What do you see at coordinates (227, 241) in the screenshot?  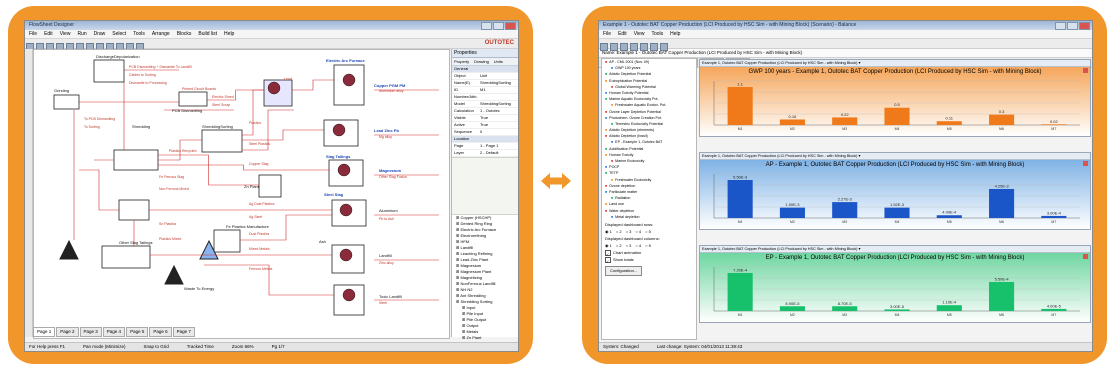 I see `process-unit` at bounding box center [227, 241].